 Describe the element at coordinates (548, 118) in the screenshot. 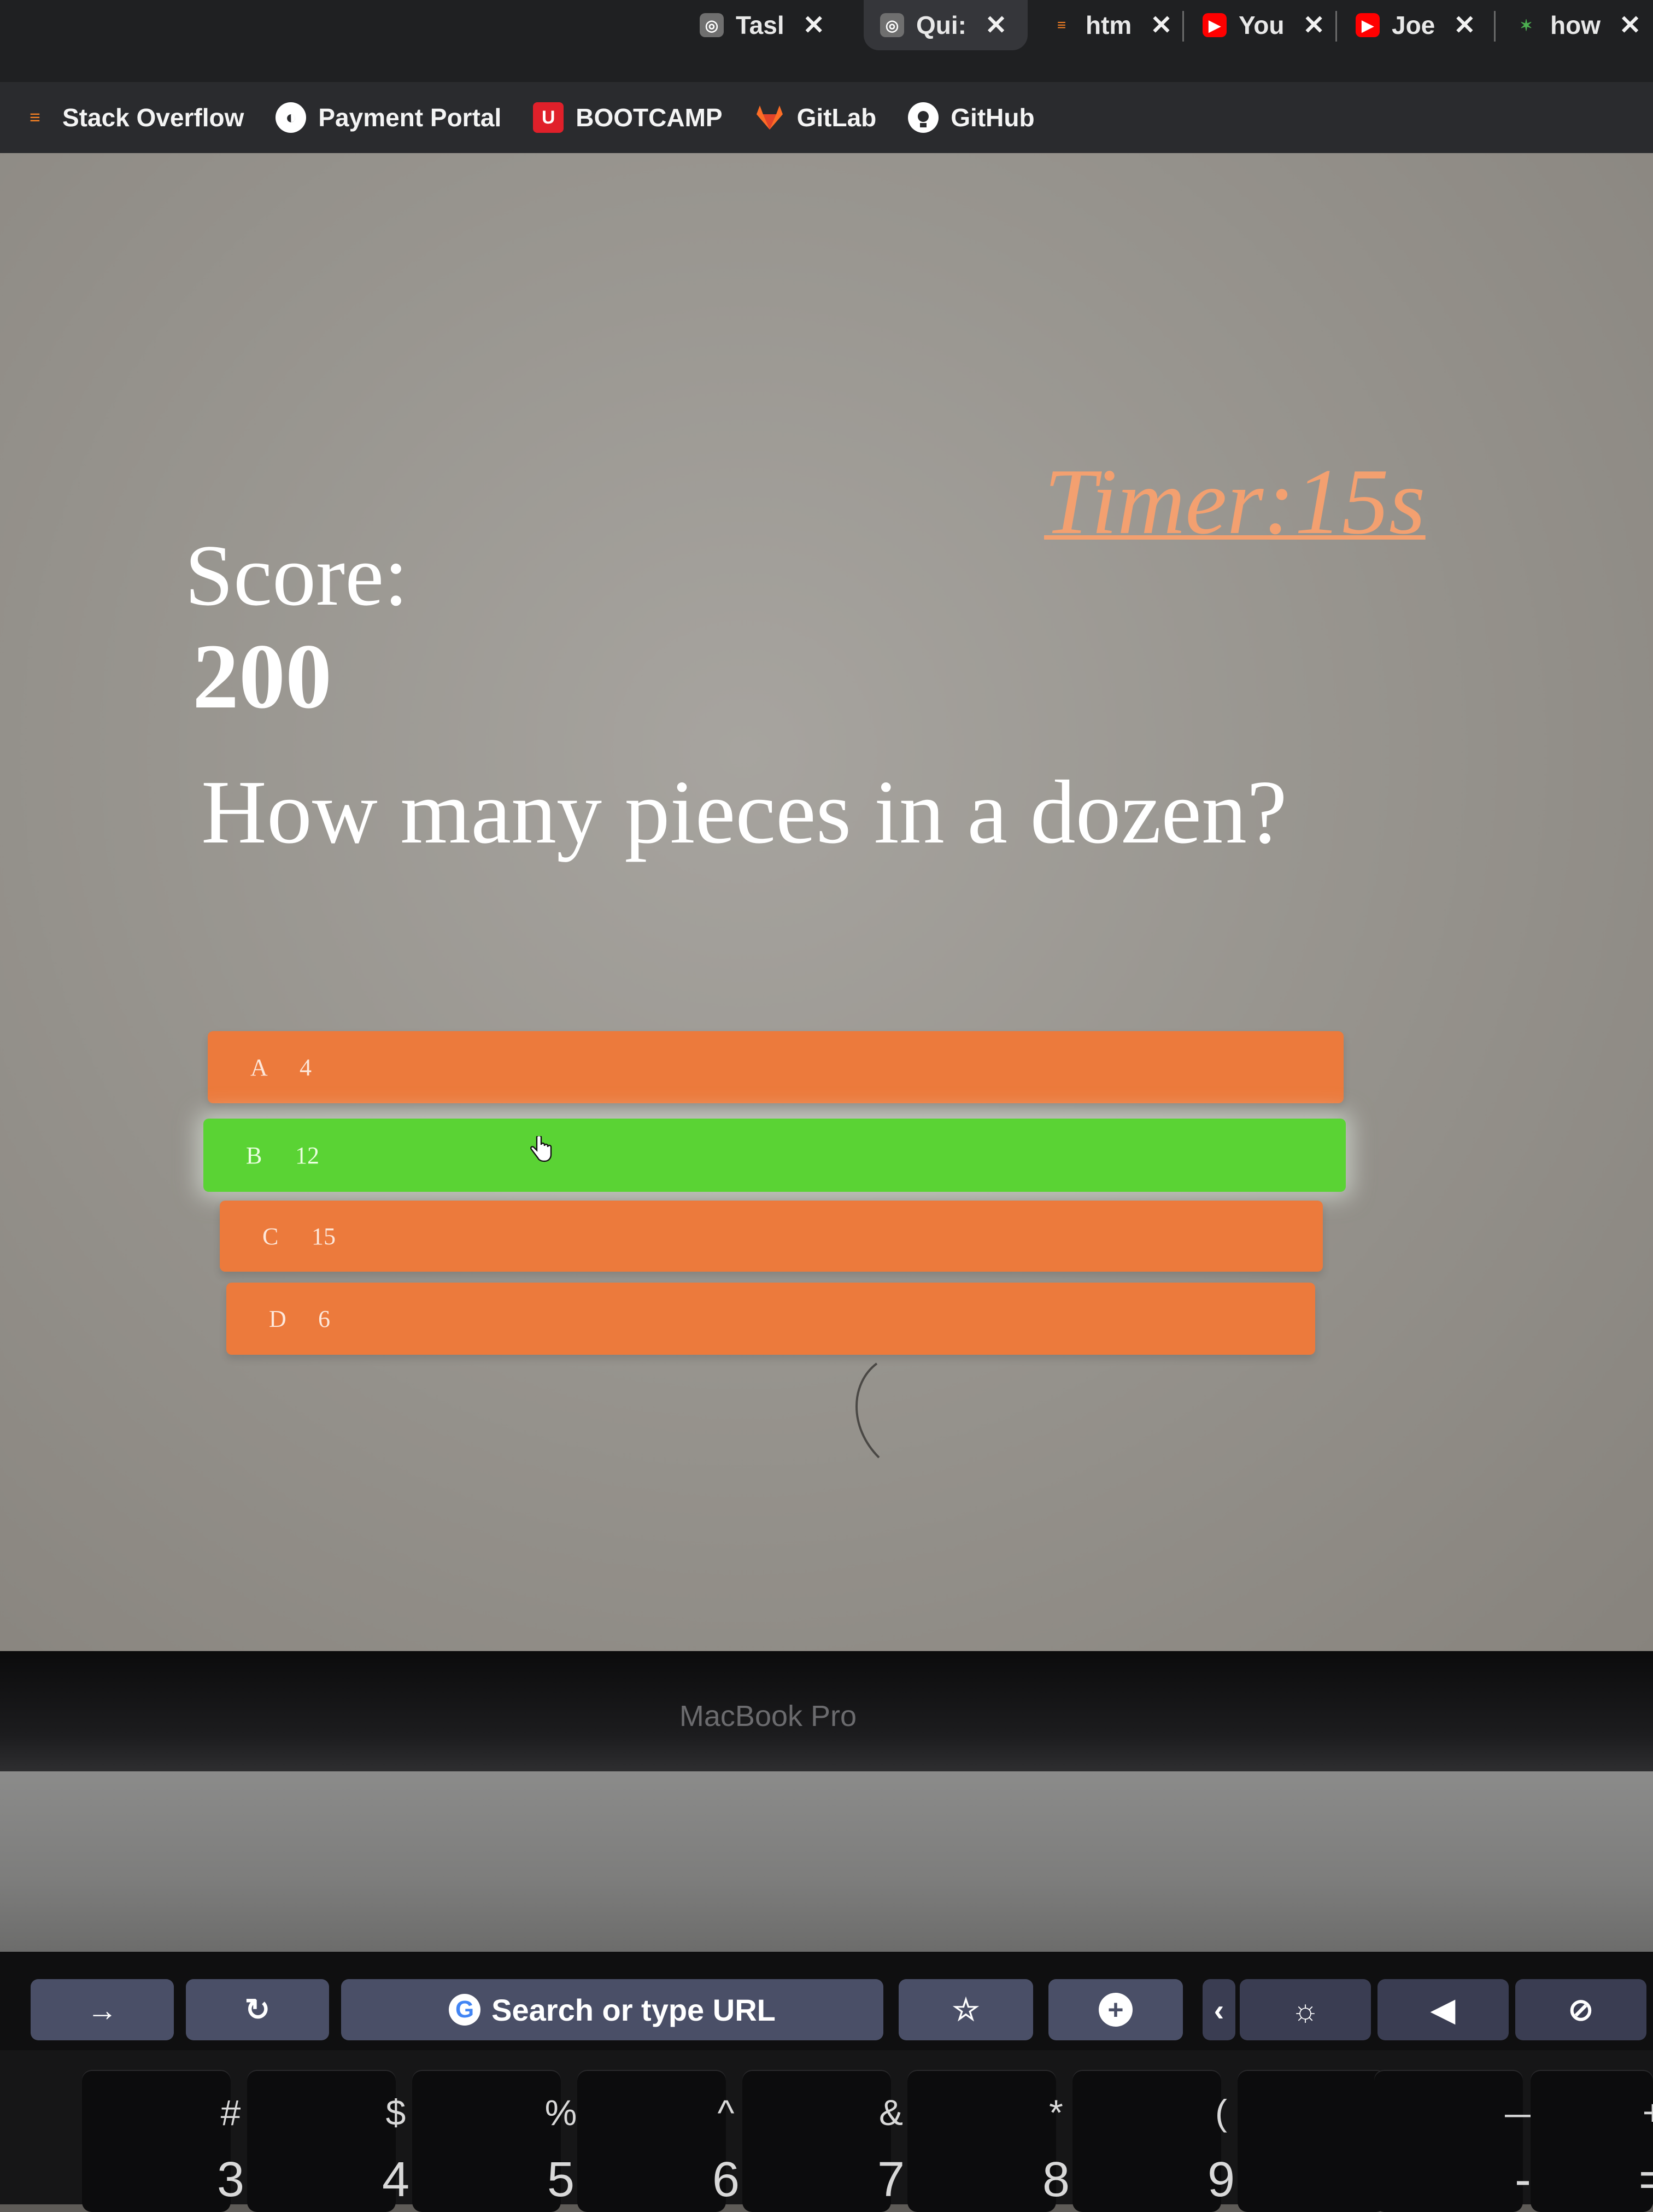

I see `u-logo-icon: U` at that location.